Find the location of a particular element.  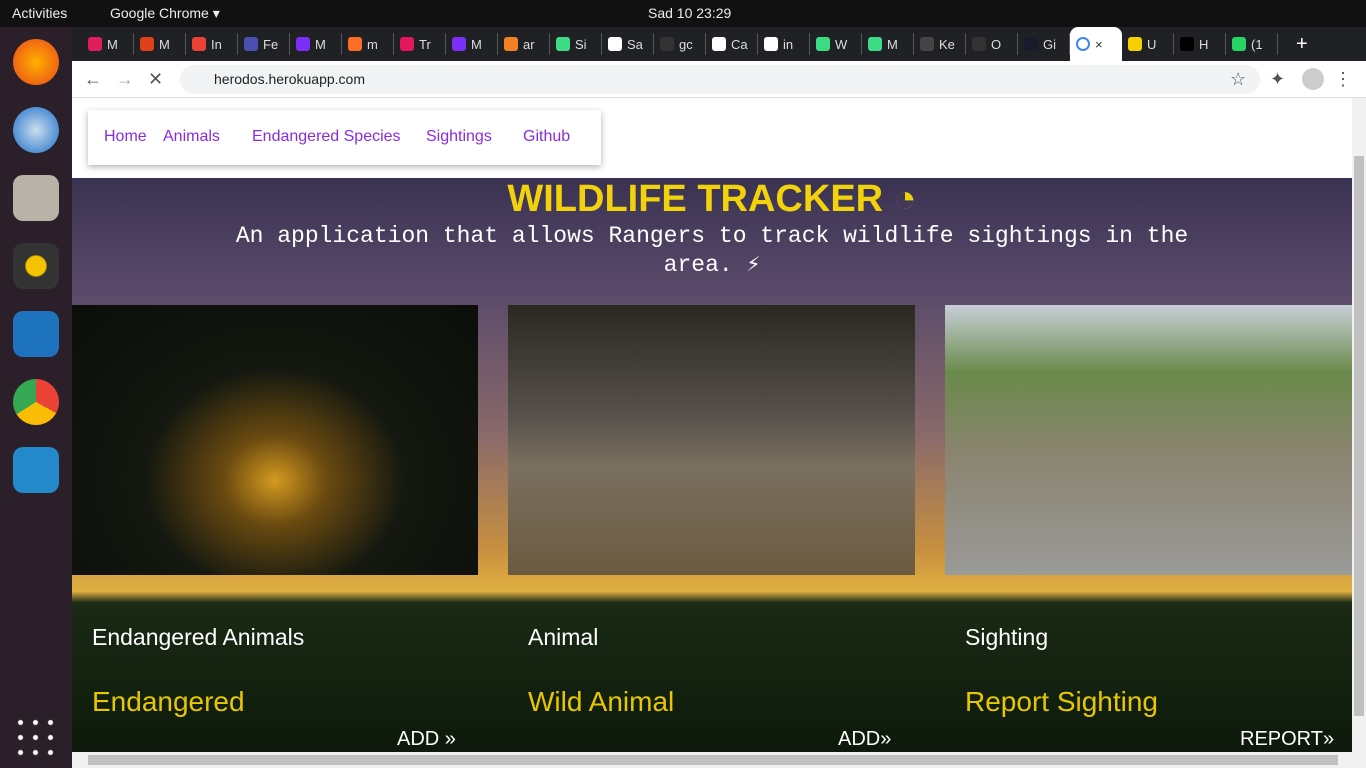

browser-tab: O is located at coordinates (992, 44).